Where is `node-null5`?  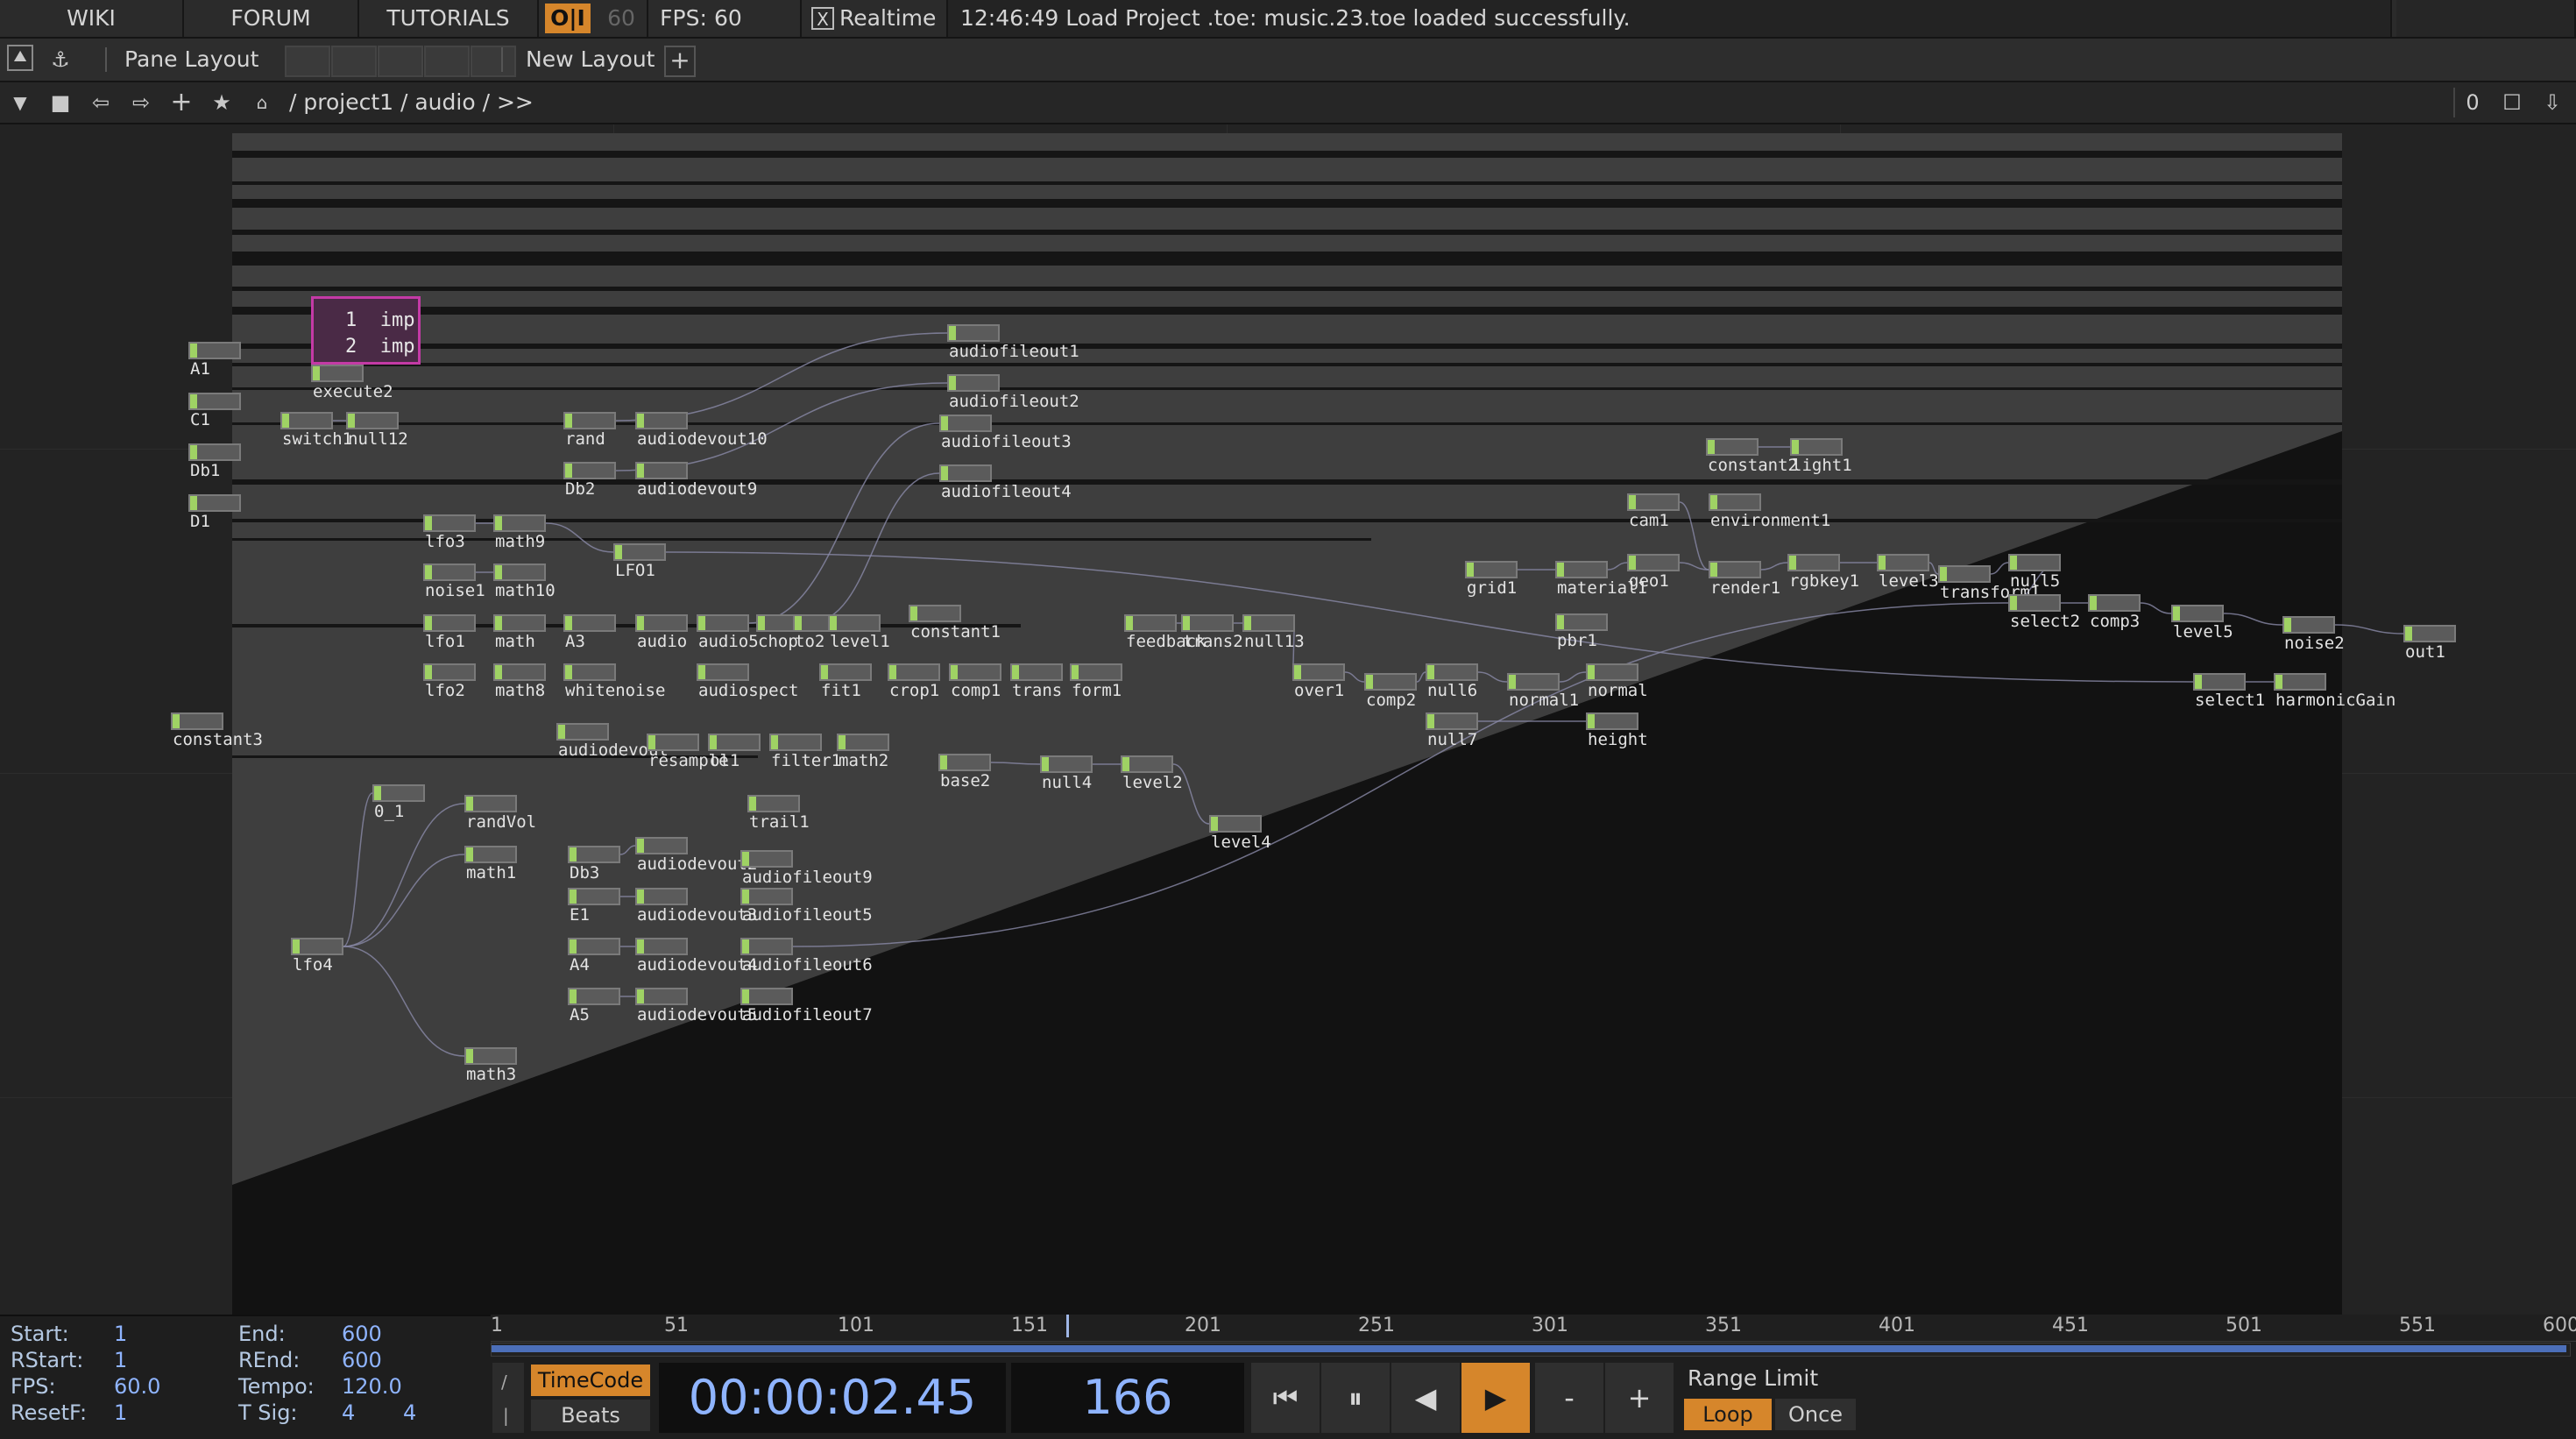
node-null5 is located at coordinates (2034, 562).